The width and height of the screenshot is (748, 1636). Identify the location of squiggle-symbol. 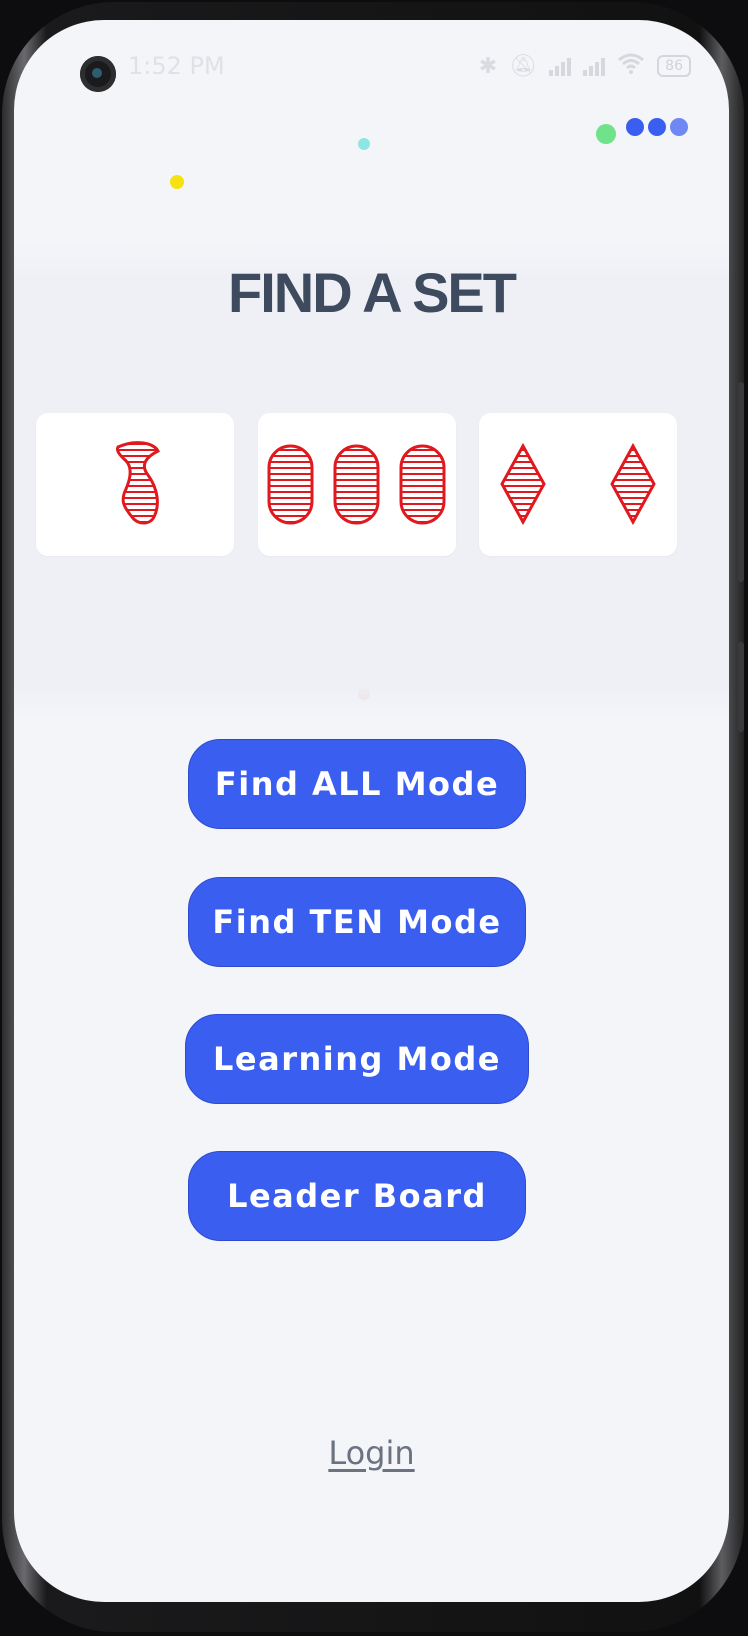
(138, 483).